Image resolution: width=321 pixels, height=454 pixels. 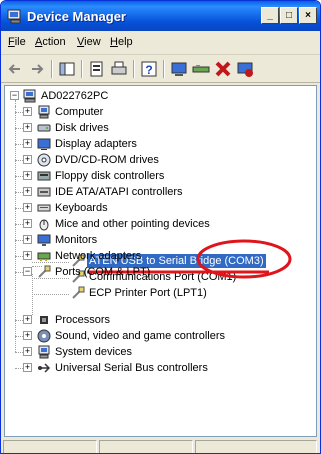 What do you see at coordinates (103, 272) in the screenshot?
I see `tree-item-label: Ports (COM & LPT)` at bounding box center [103, 272].